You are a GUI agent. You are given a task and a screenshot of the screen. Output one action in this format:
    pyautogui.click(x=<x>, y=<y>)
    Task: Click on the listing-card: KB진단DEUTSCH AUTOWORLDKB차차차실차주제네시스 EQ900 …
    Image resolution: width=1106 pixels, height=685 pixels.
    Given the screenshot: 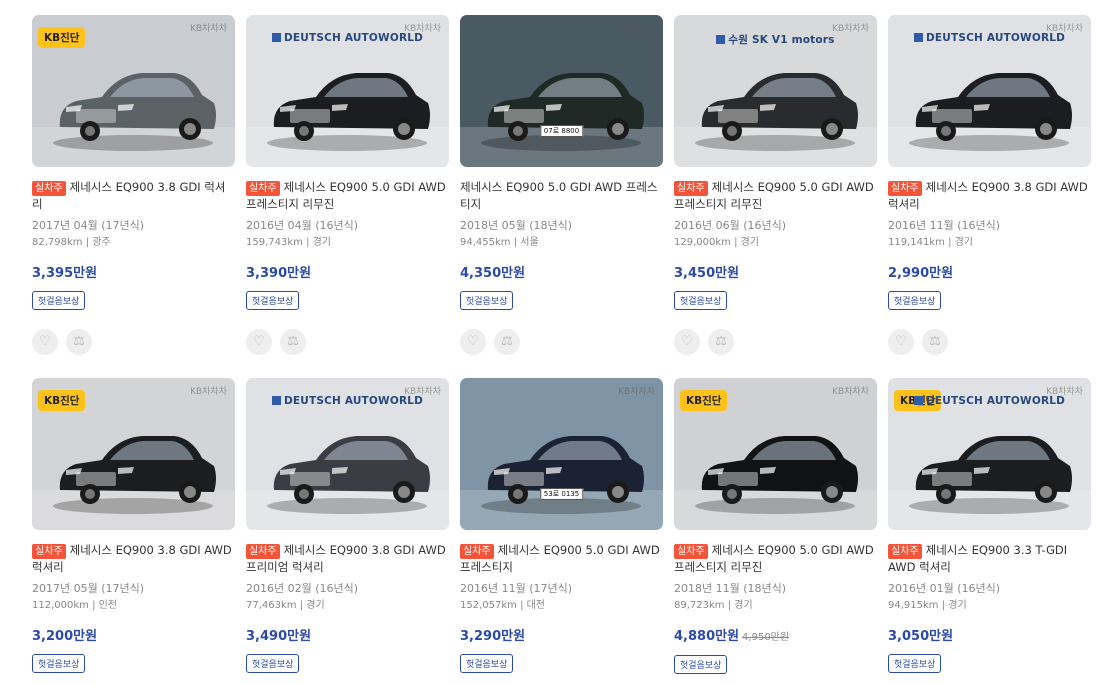 What is the action you would take?
    pyautogui.click(x=989, y=525)
    